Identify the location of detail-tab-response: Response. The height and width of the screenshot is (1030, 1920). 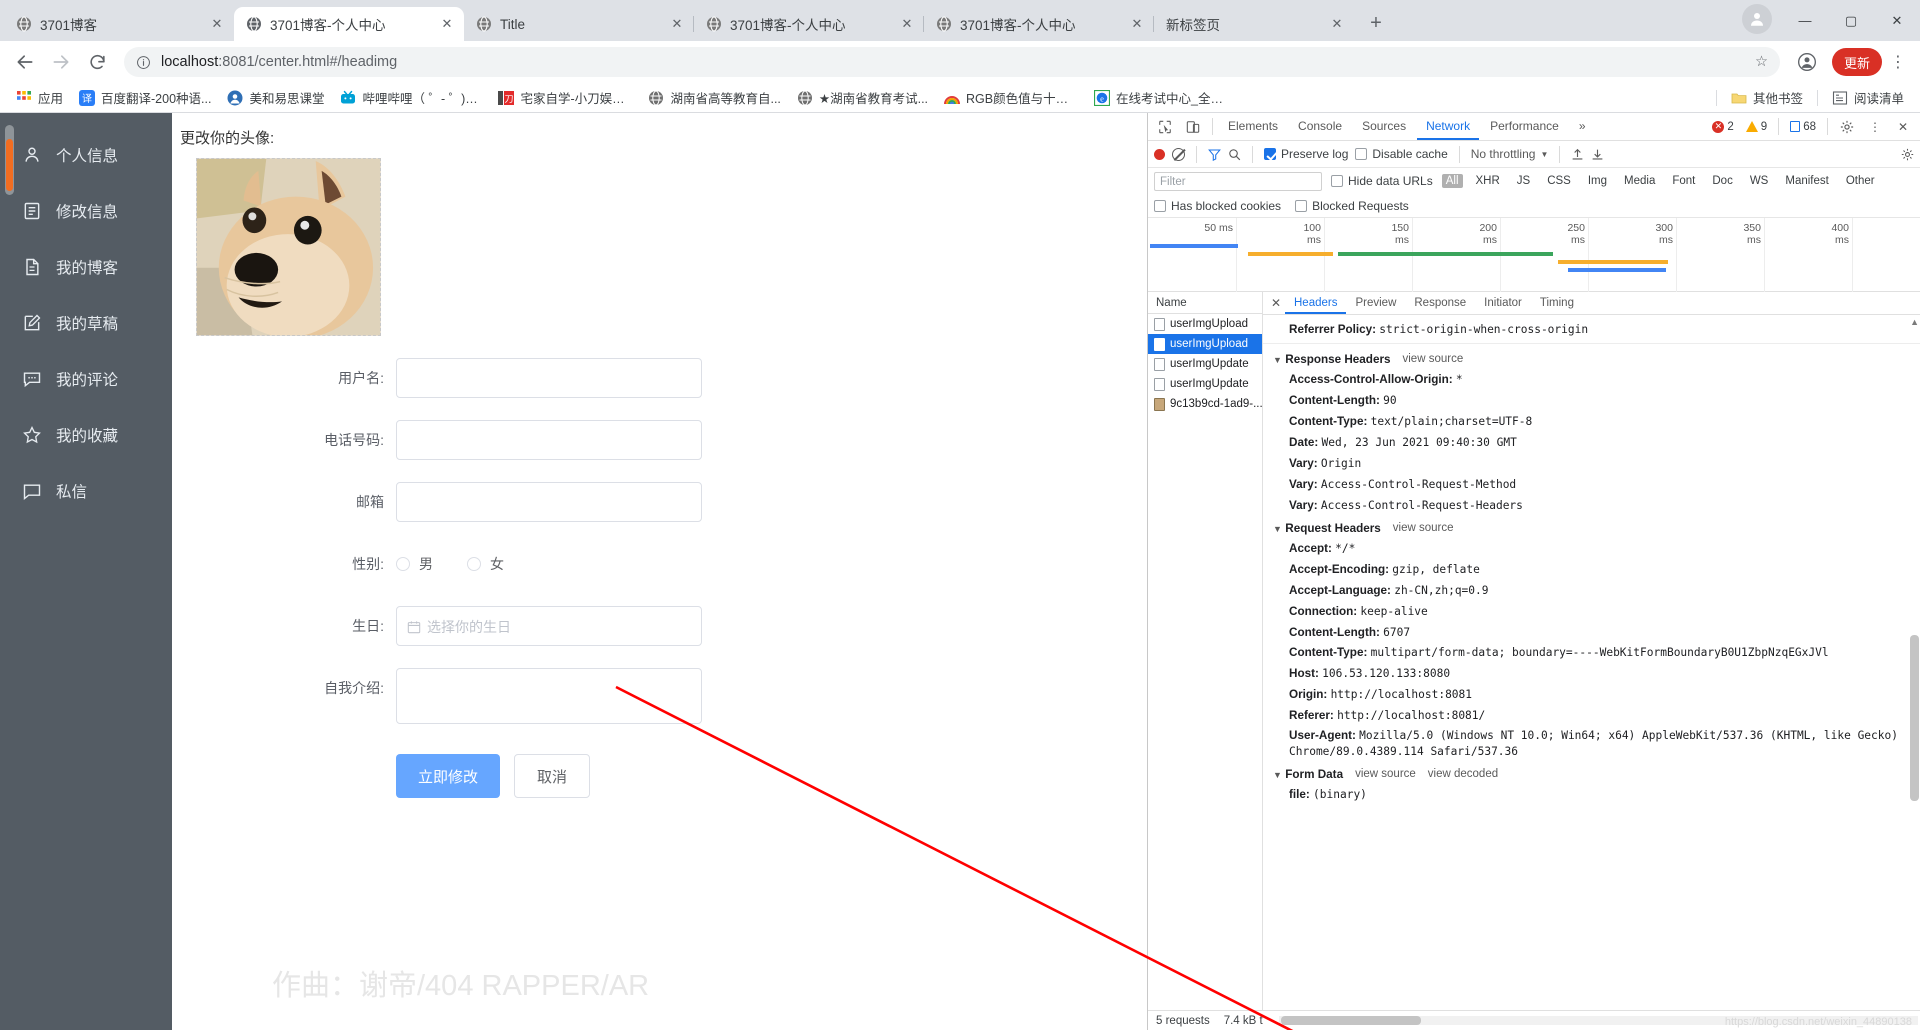
(1440, 303).